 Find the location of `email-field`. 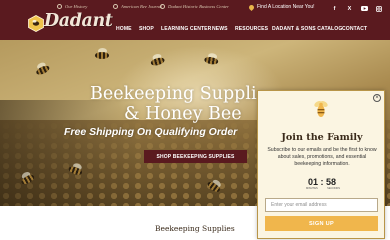

email-field is located at coordinates (321, 205).